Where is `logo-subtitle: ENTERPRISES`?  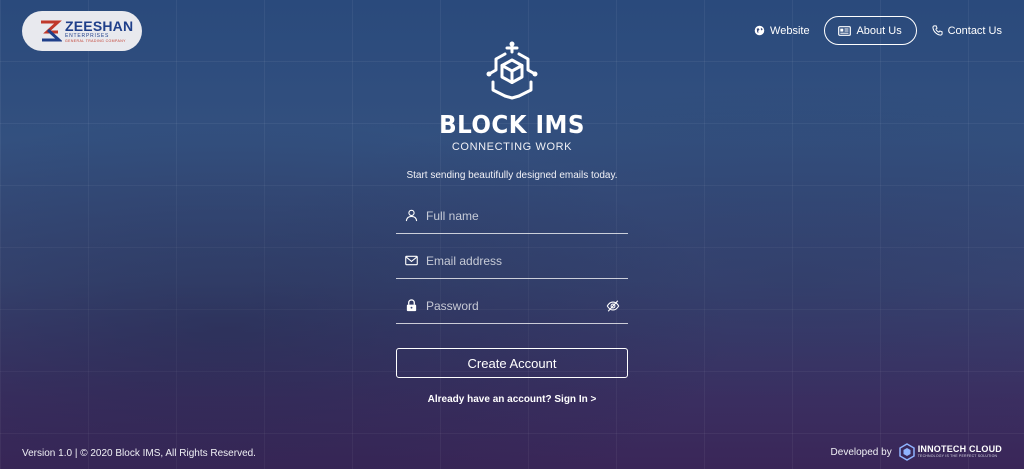 logo-subtitle: ENTERPRISES is located at coordinates (87, 35).